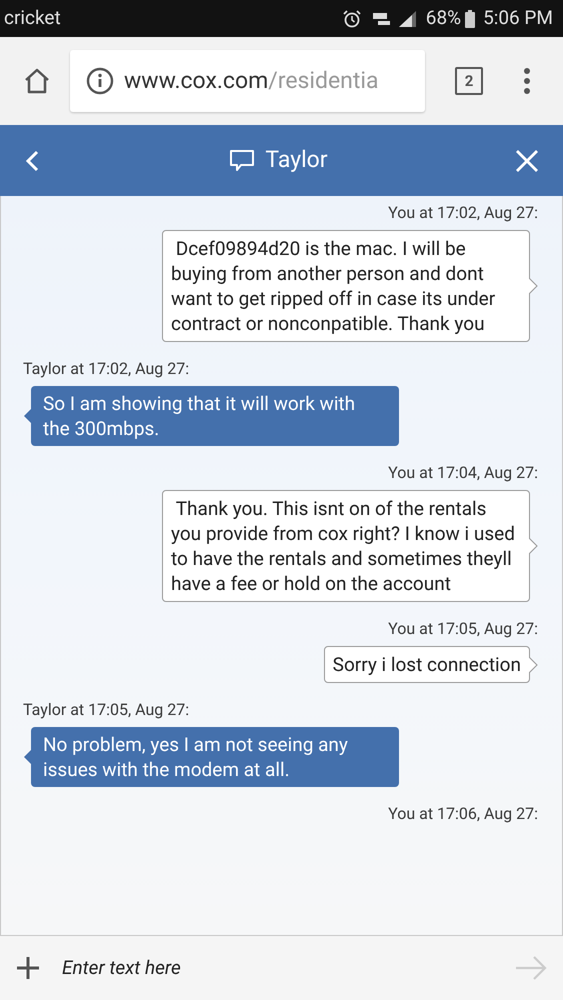 The height and width of the screenshot is (1000, 563). Describe the element at coordinates (527, 160) in the screenshot. I see `close-icon` at that location.